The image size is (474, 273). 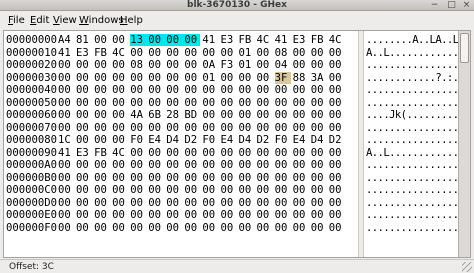 I want to click on menu-file: File, so click(x=16, y=20).